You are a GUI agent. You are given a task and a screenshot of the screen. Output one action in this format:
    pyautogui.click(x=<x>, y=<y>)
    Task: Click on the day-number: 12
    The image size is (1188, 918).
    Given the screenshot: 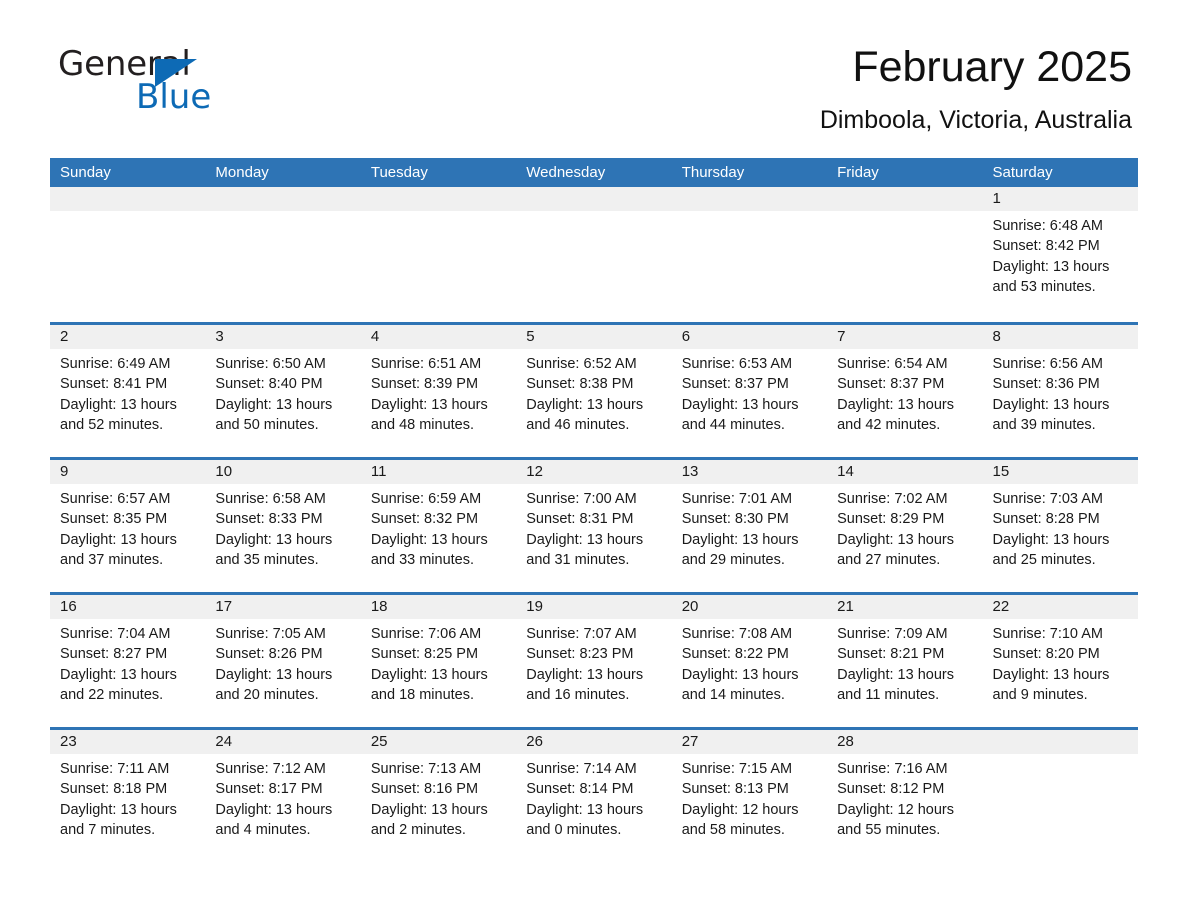 What is the action you would take?
    pyautogui.click(x=594, y=472)
    